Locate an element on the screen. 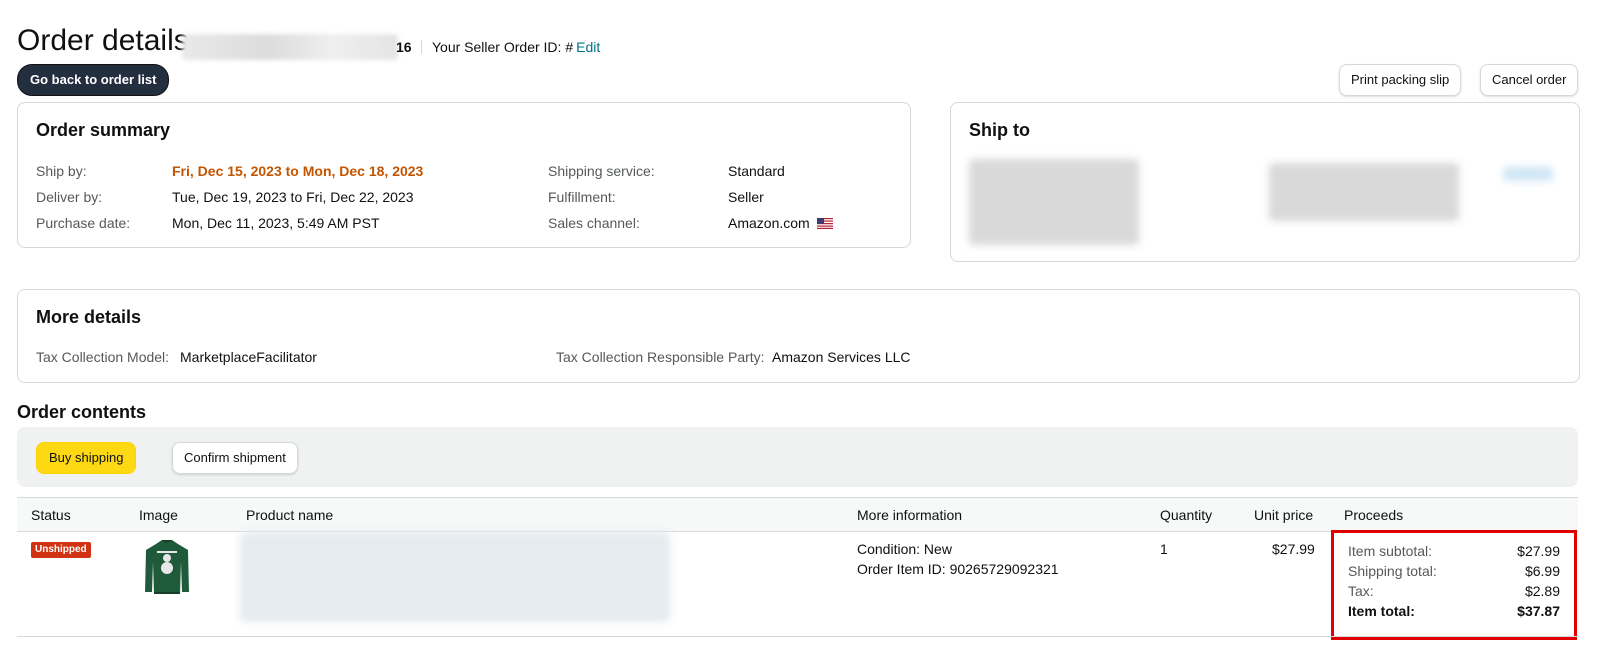  col-product-name: Product name is located at coordinates (290, 515).